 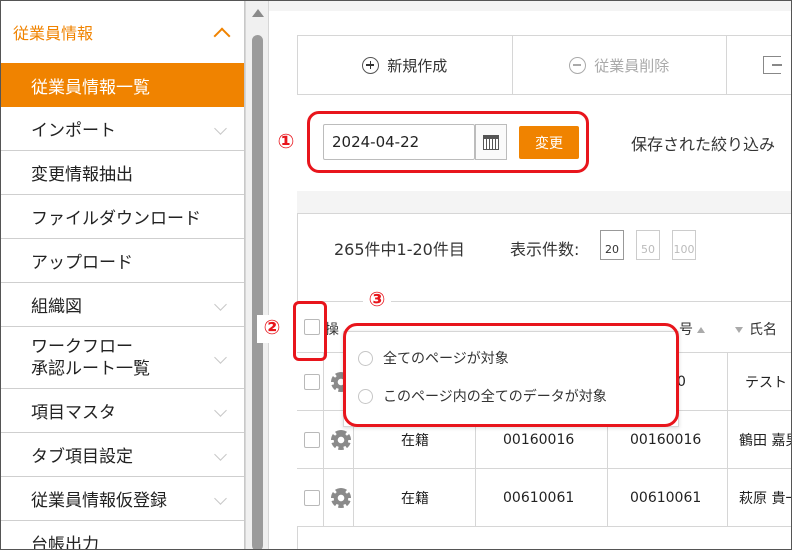 I want to click on page-size-100: 100, so click(x=684, y=245).